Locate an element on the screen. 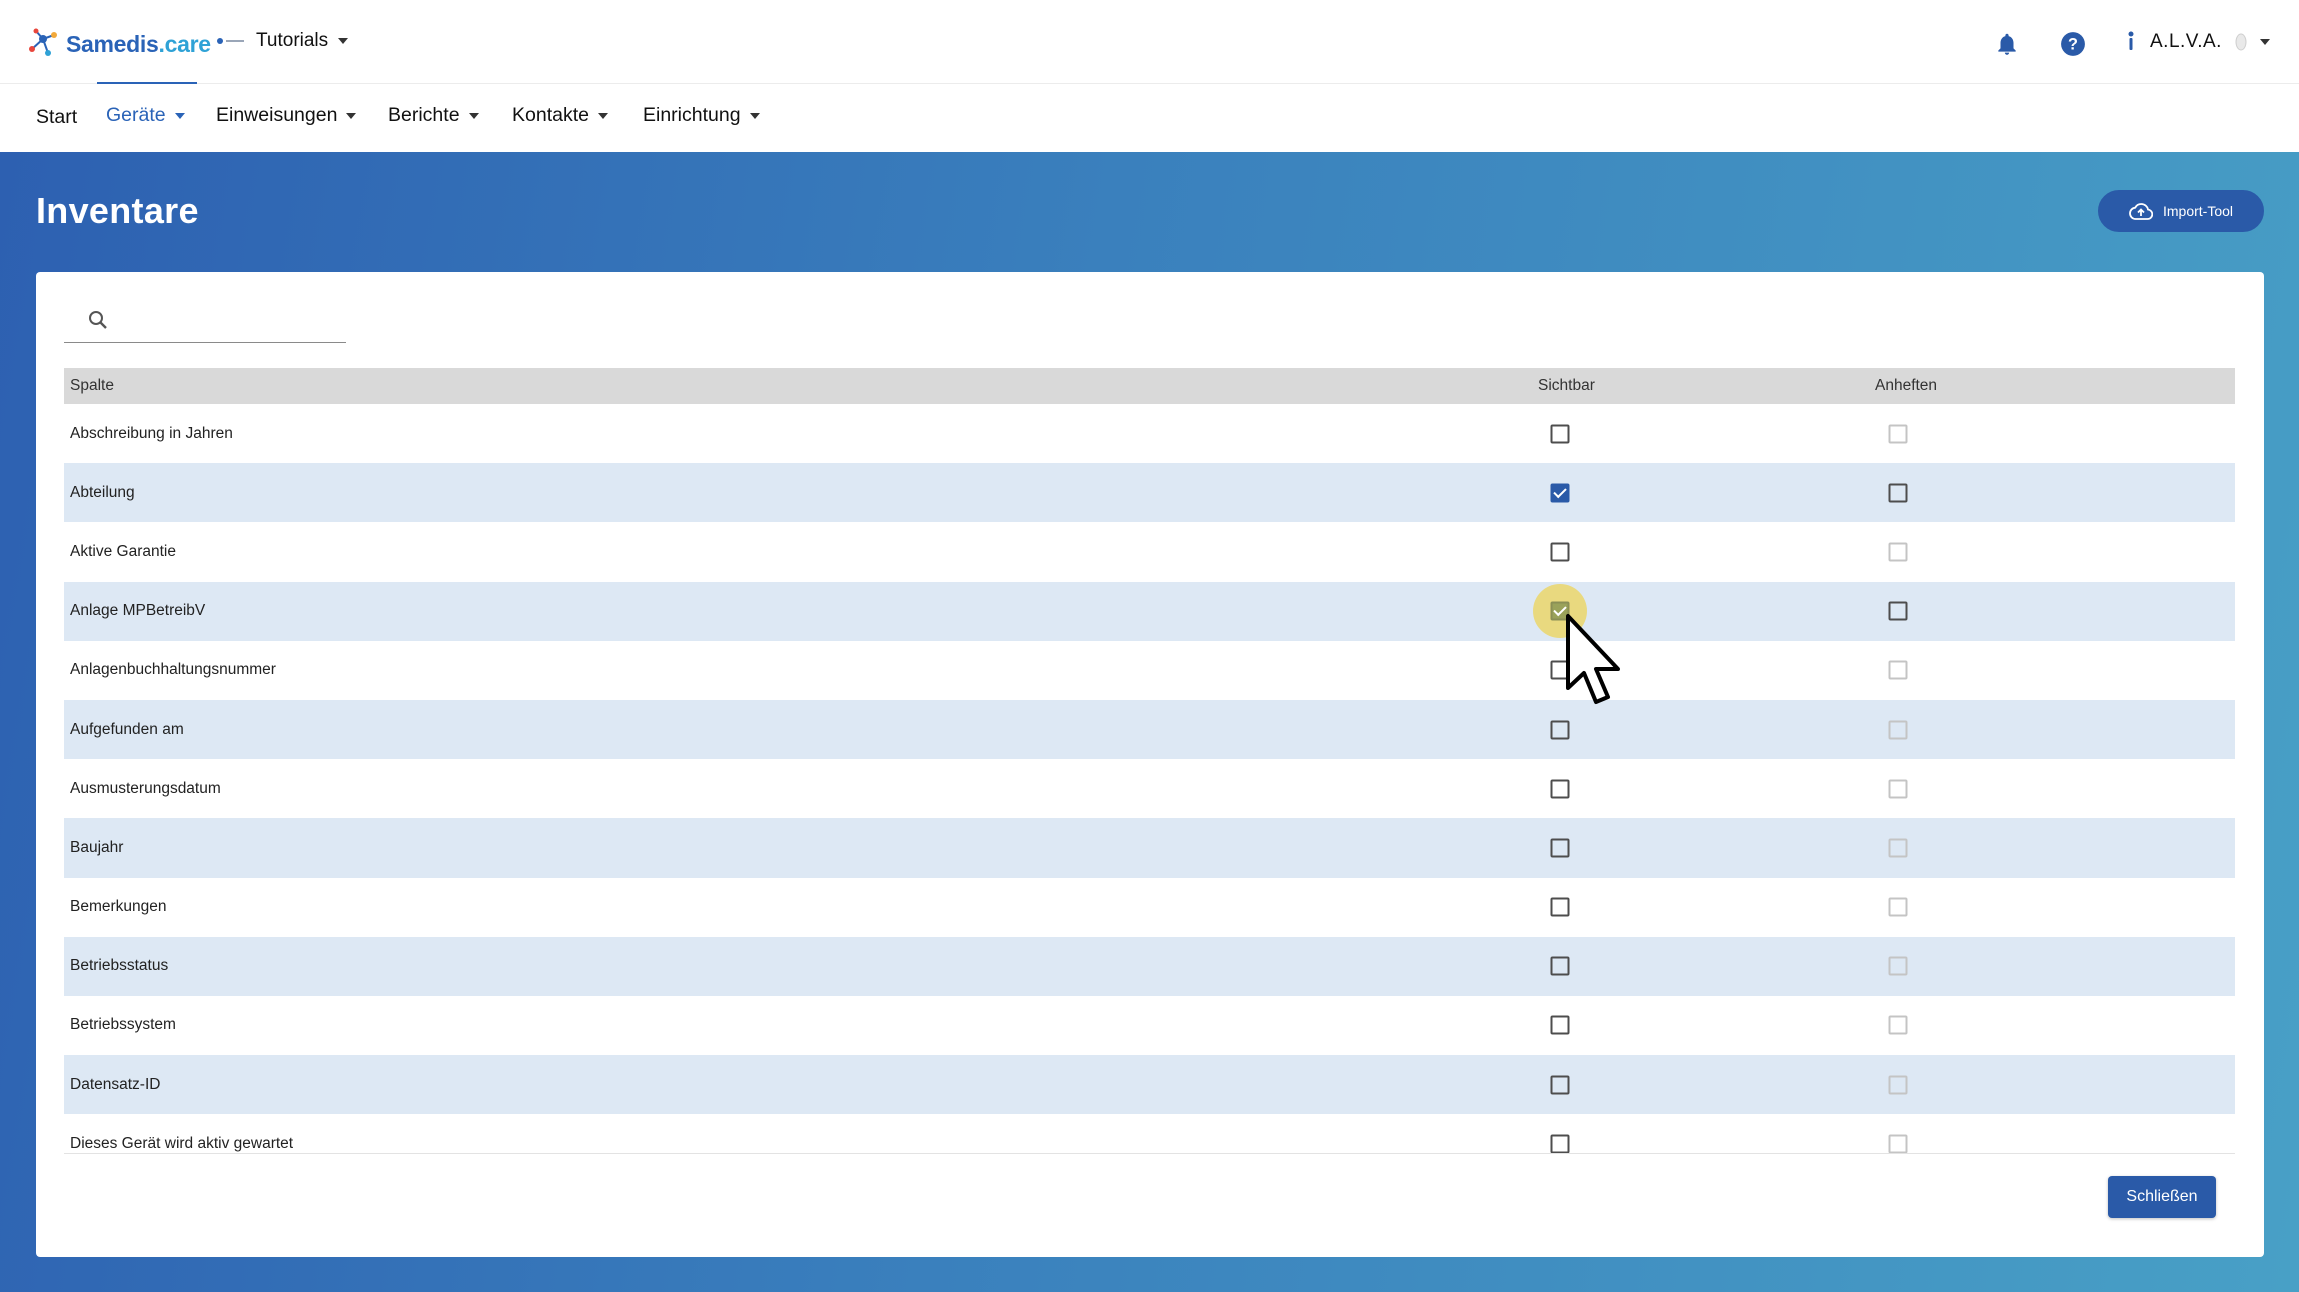  table-row: Betriebsstatus is located at coordinates (1149, 966).